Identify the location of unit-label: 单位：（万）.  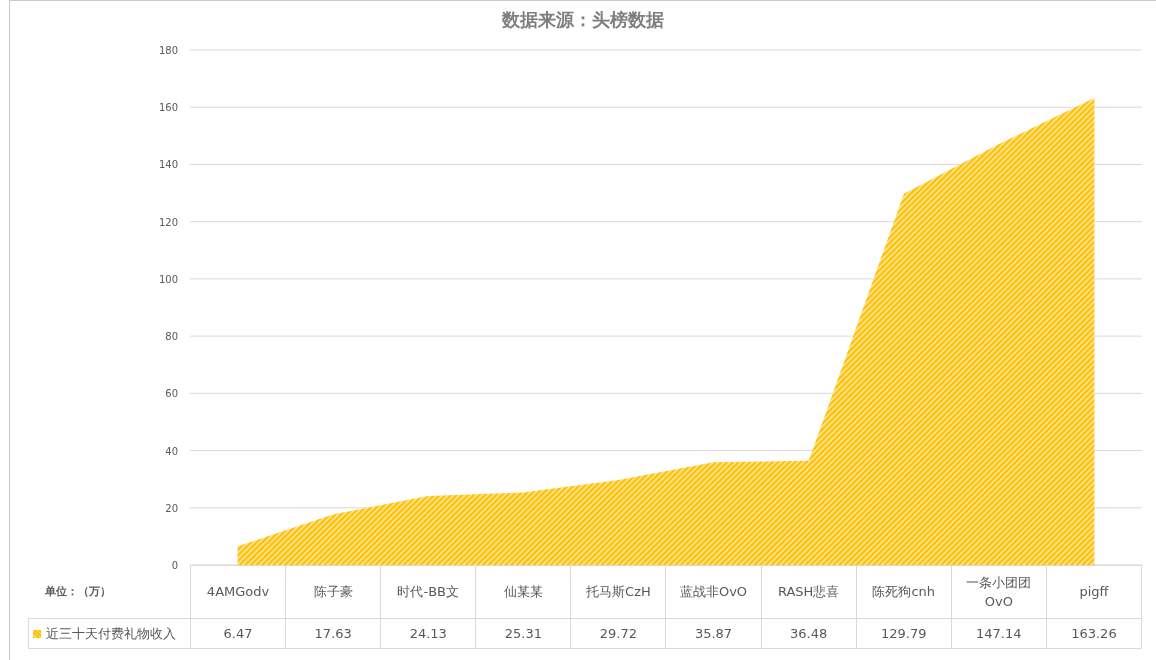
(77, 591).